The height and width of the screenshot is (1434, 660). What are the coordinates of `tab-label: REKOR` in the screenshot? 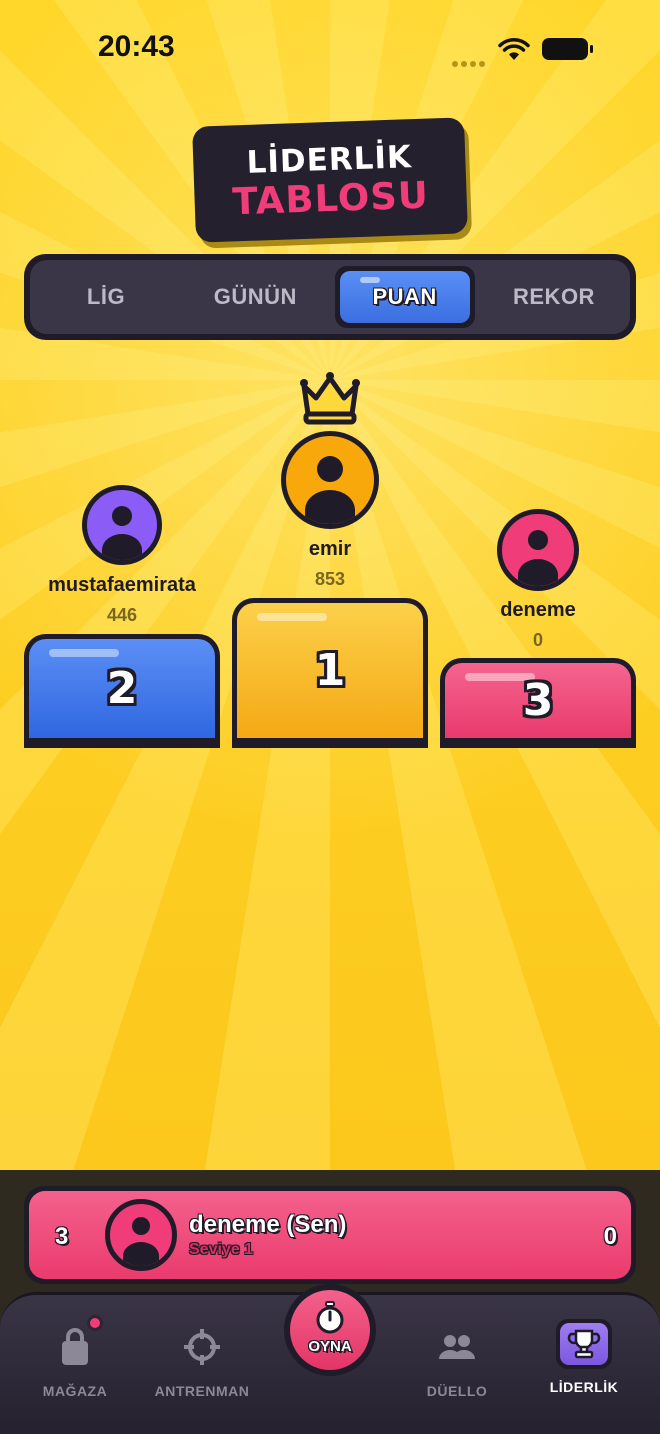 It's located at (554, 296).